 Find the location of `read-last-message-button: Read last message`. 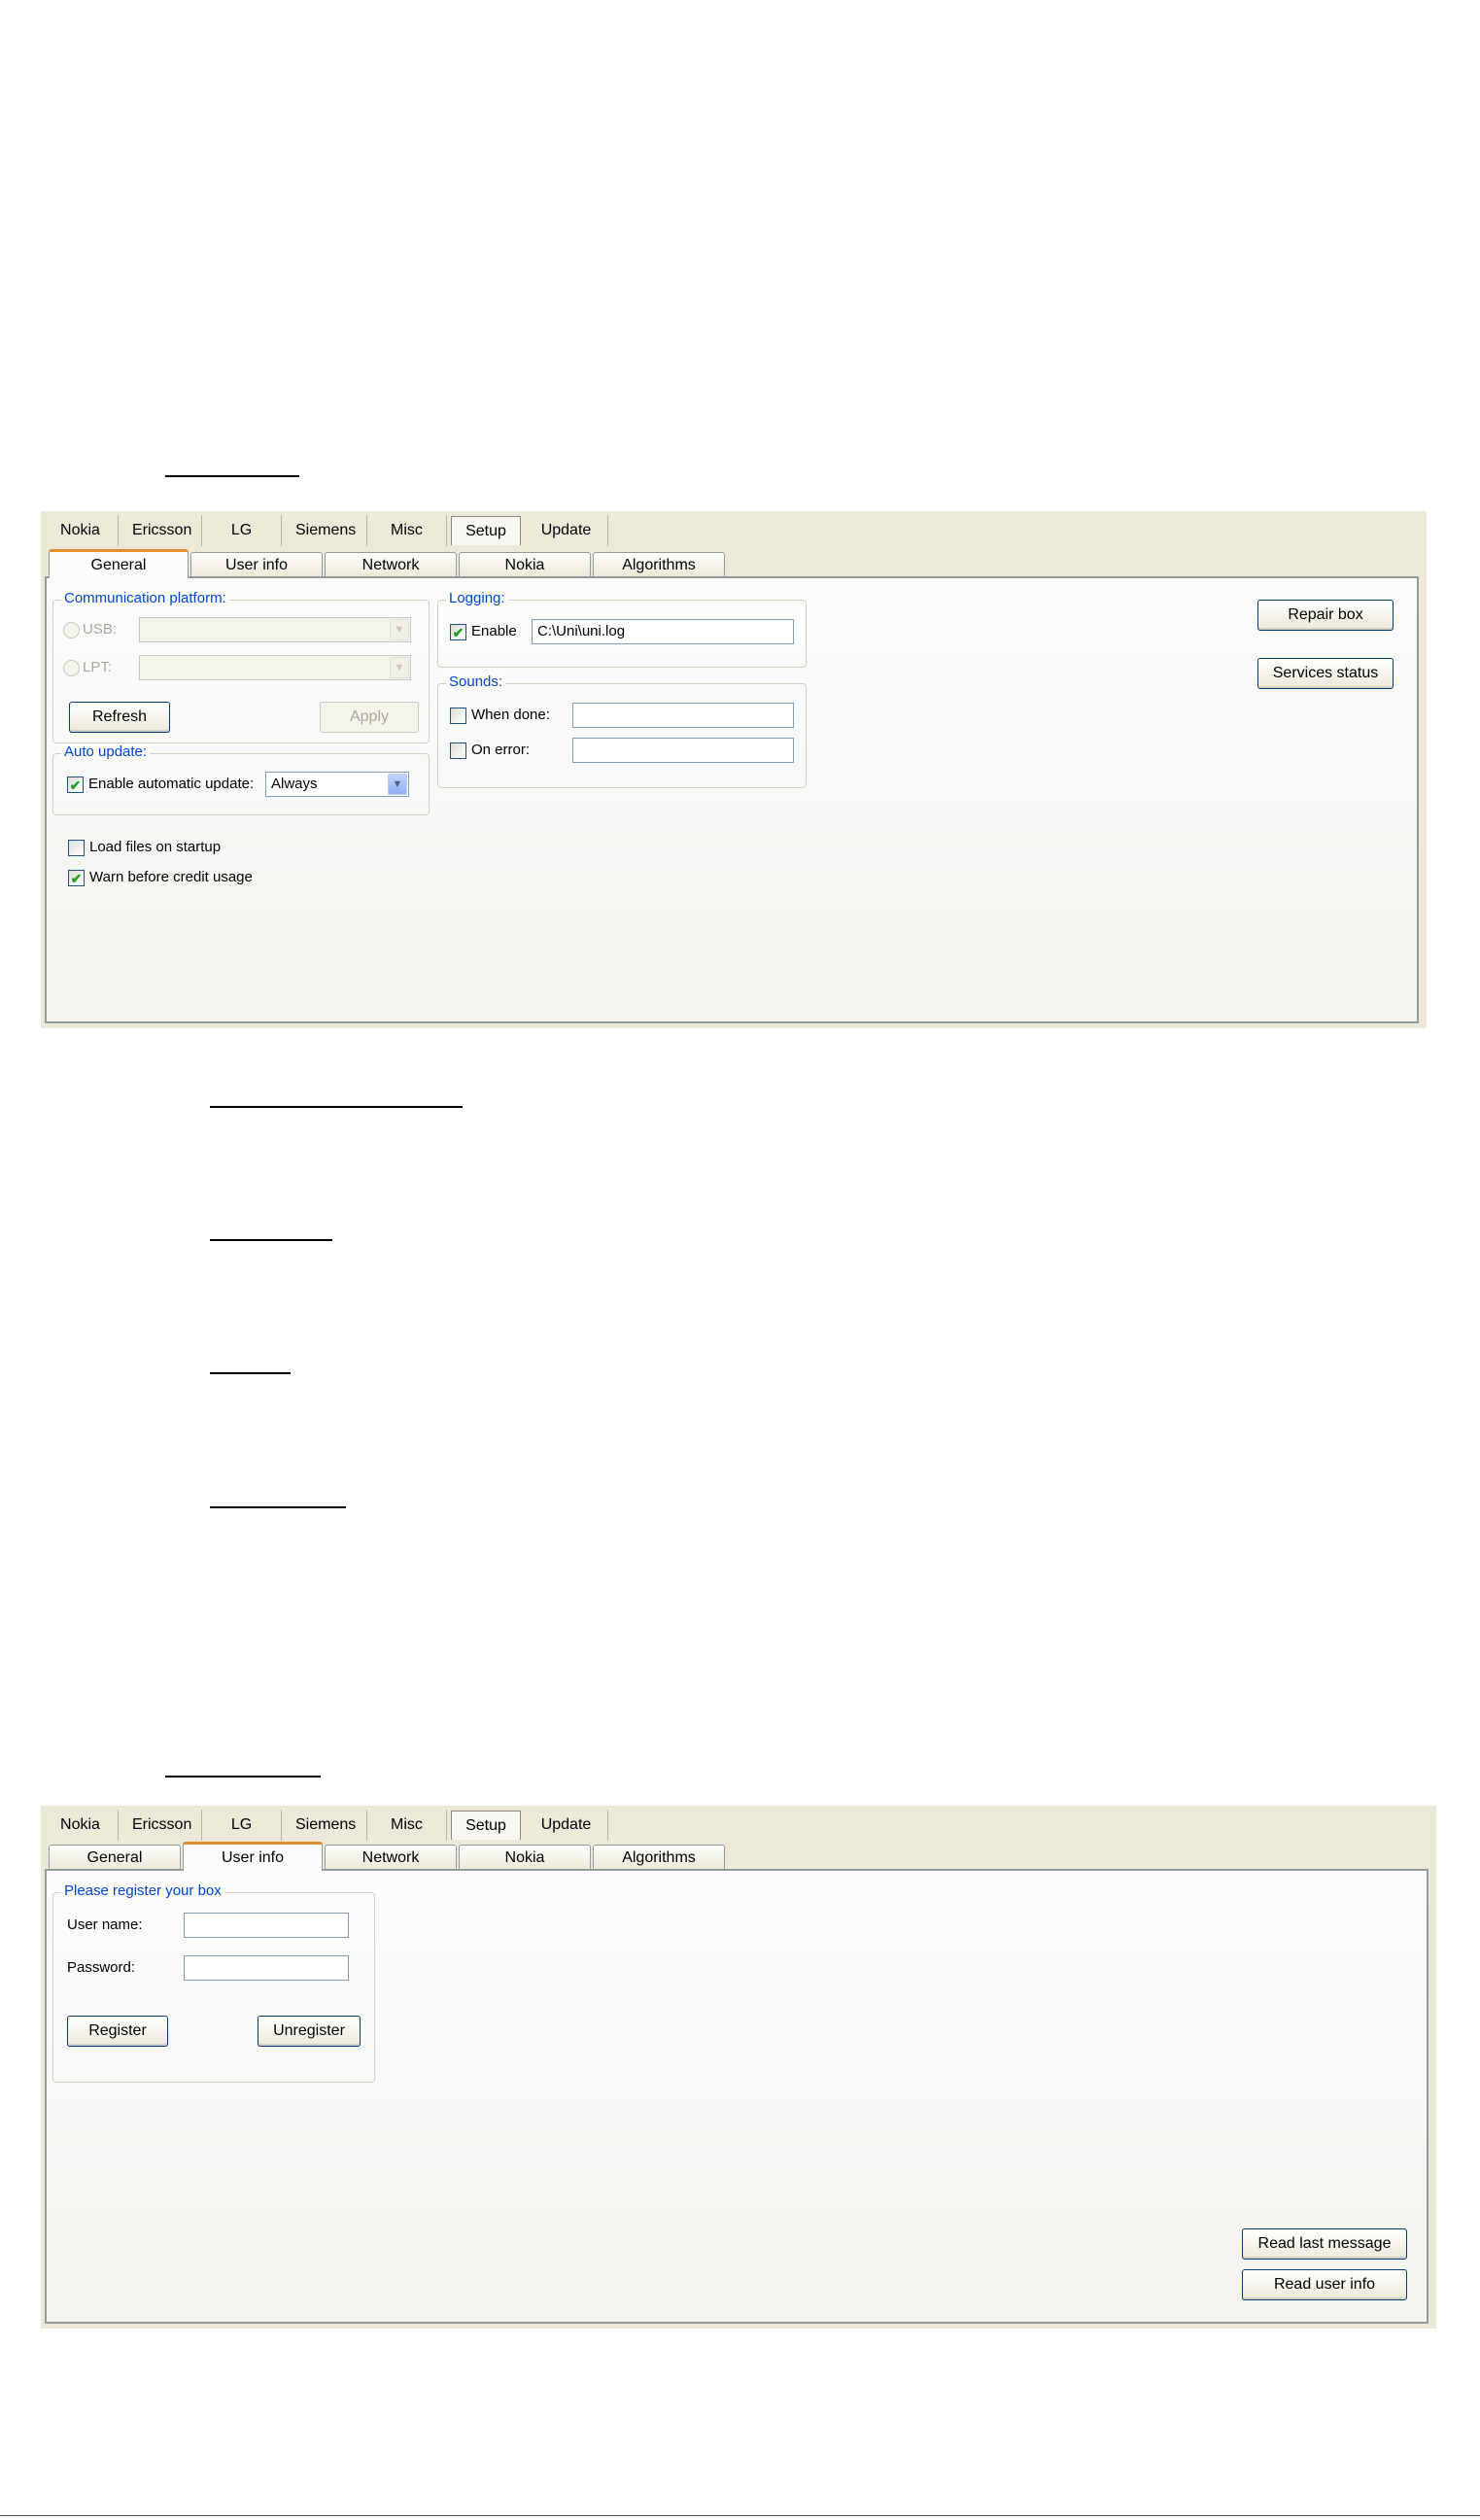

read-last-message-button: Read last message is located at coordinates (1324, 2244).